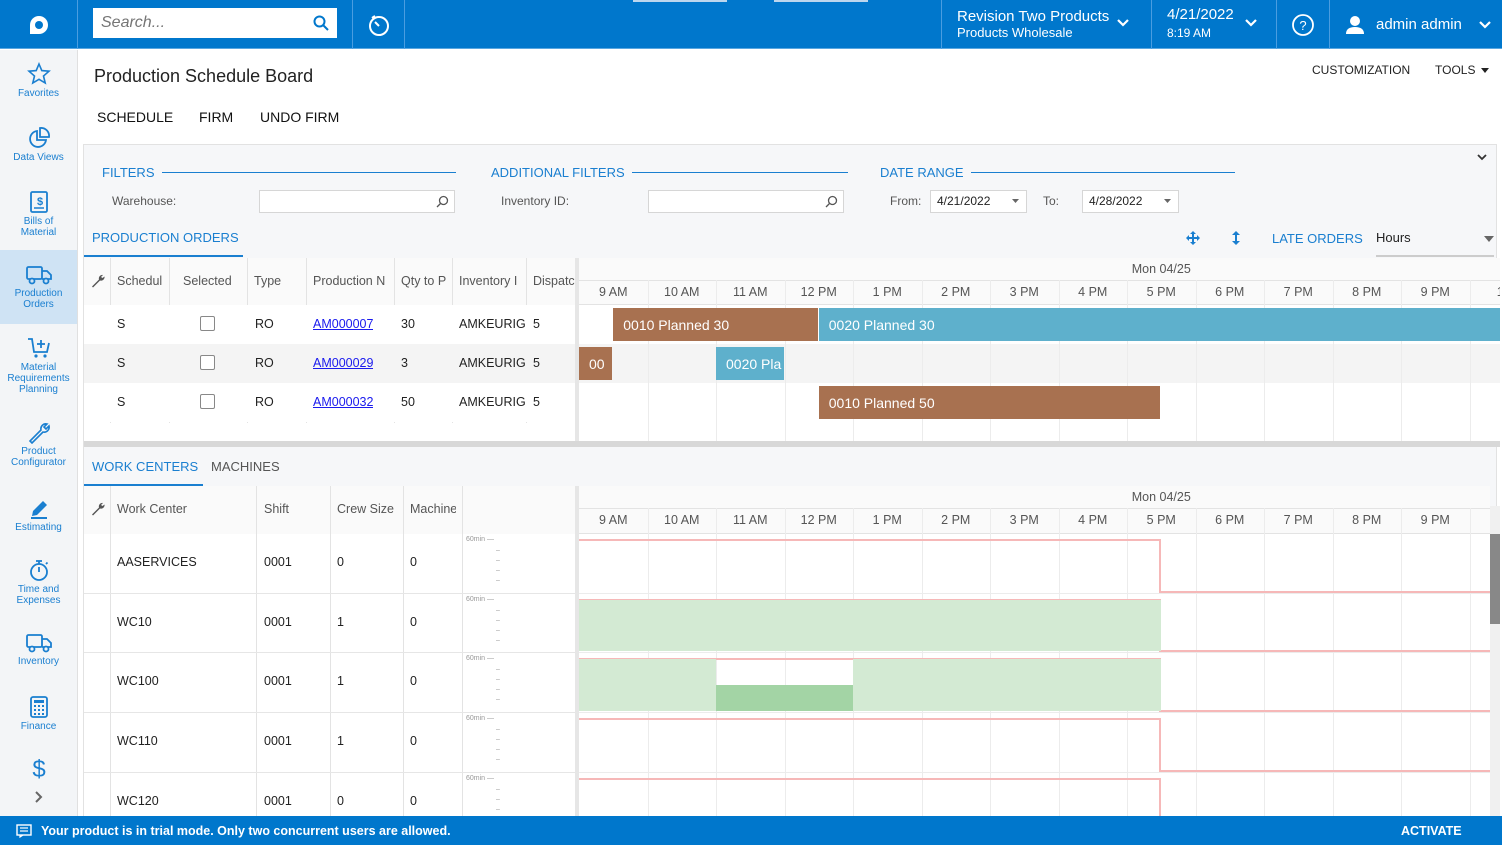 The width and height of the screenshot is (1502, 845). I want to click on sidebar-item-inventory: Inventory, so click(38, 652).